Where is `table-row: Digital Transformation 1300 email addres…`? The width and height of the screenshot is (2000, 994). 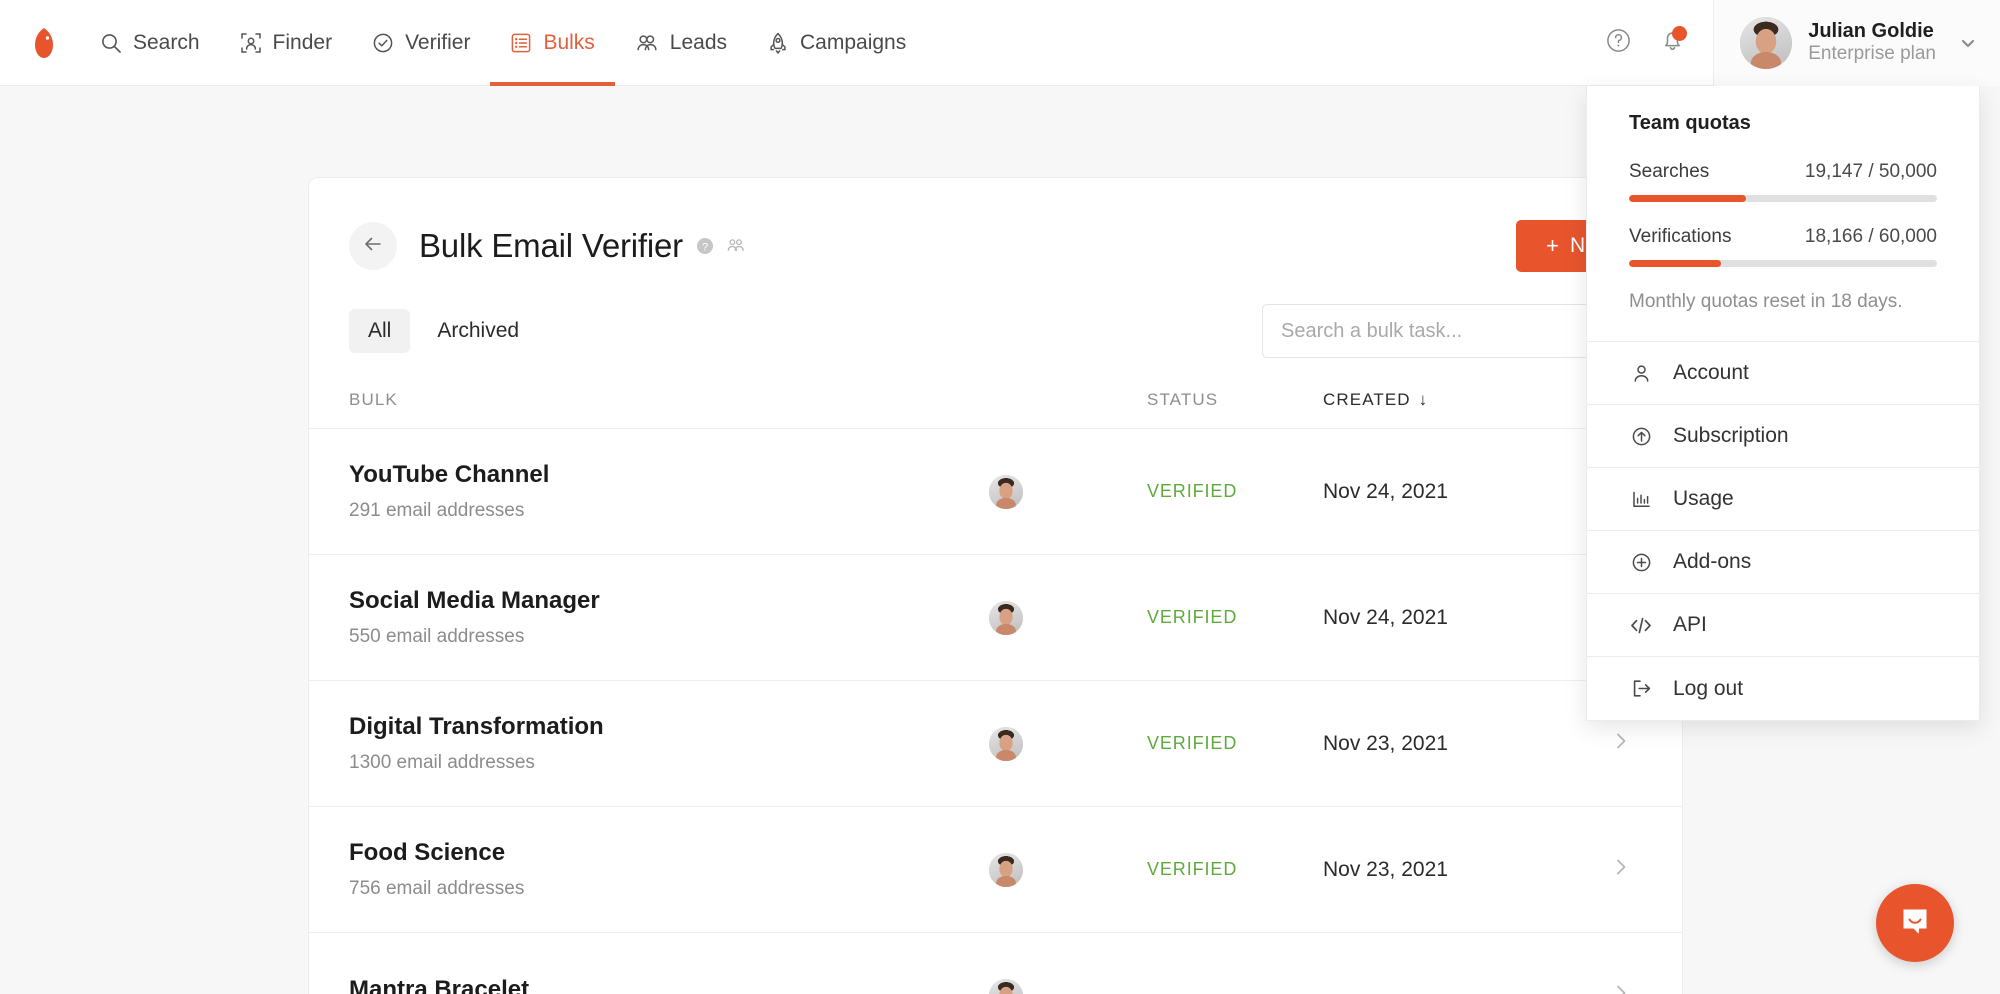
table-row: Digital Transformation 1300 email addres… is located at coordinates (995, 744).